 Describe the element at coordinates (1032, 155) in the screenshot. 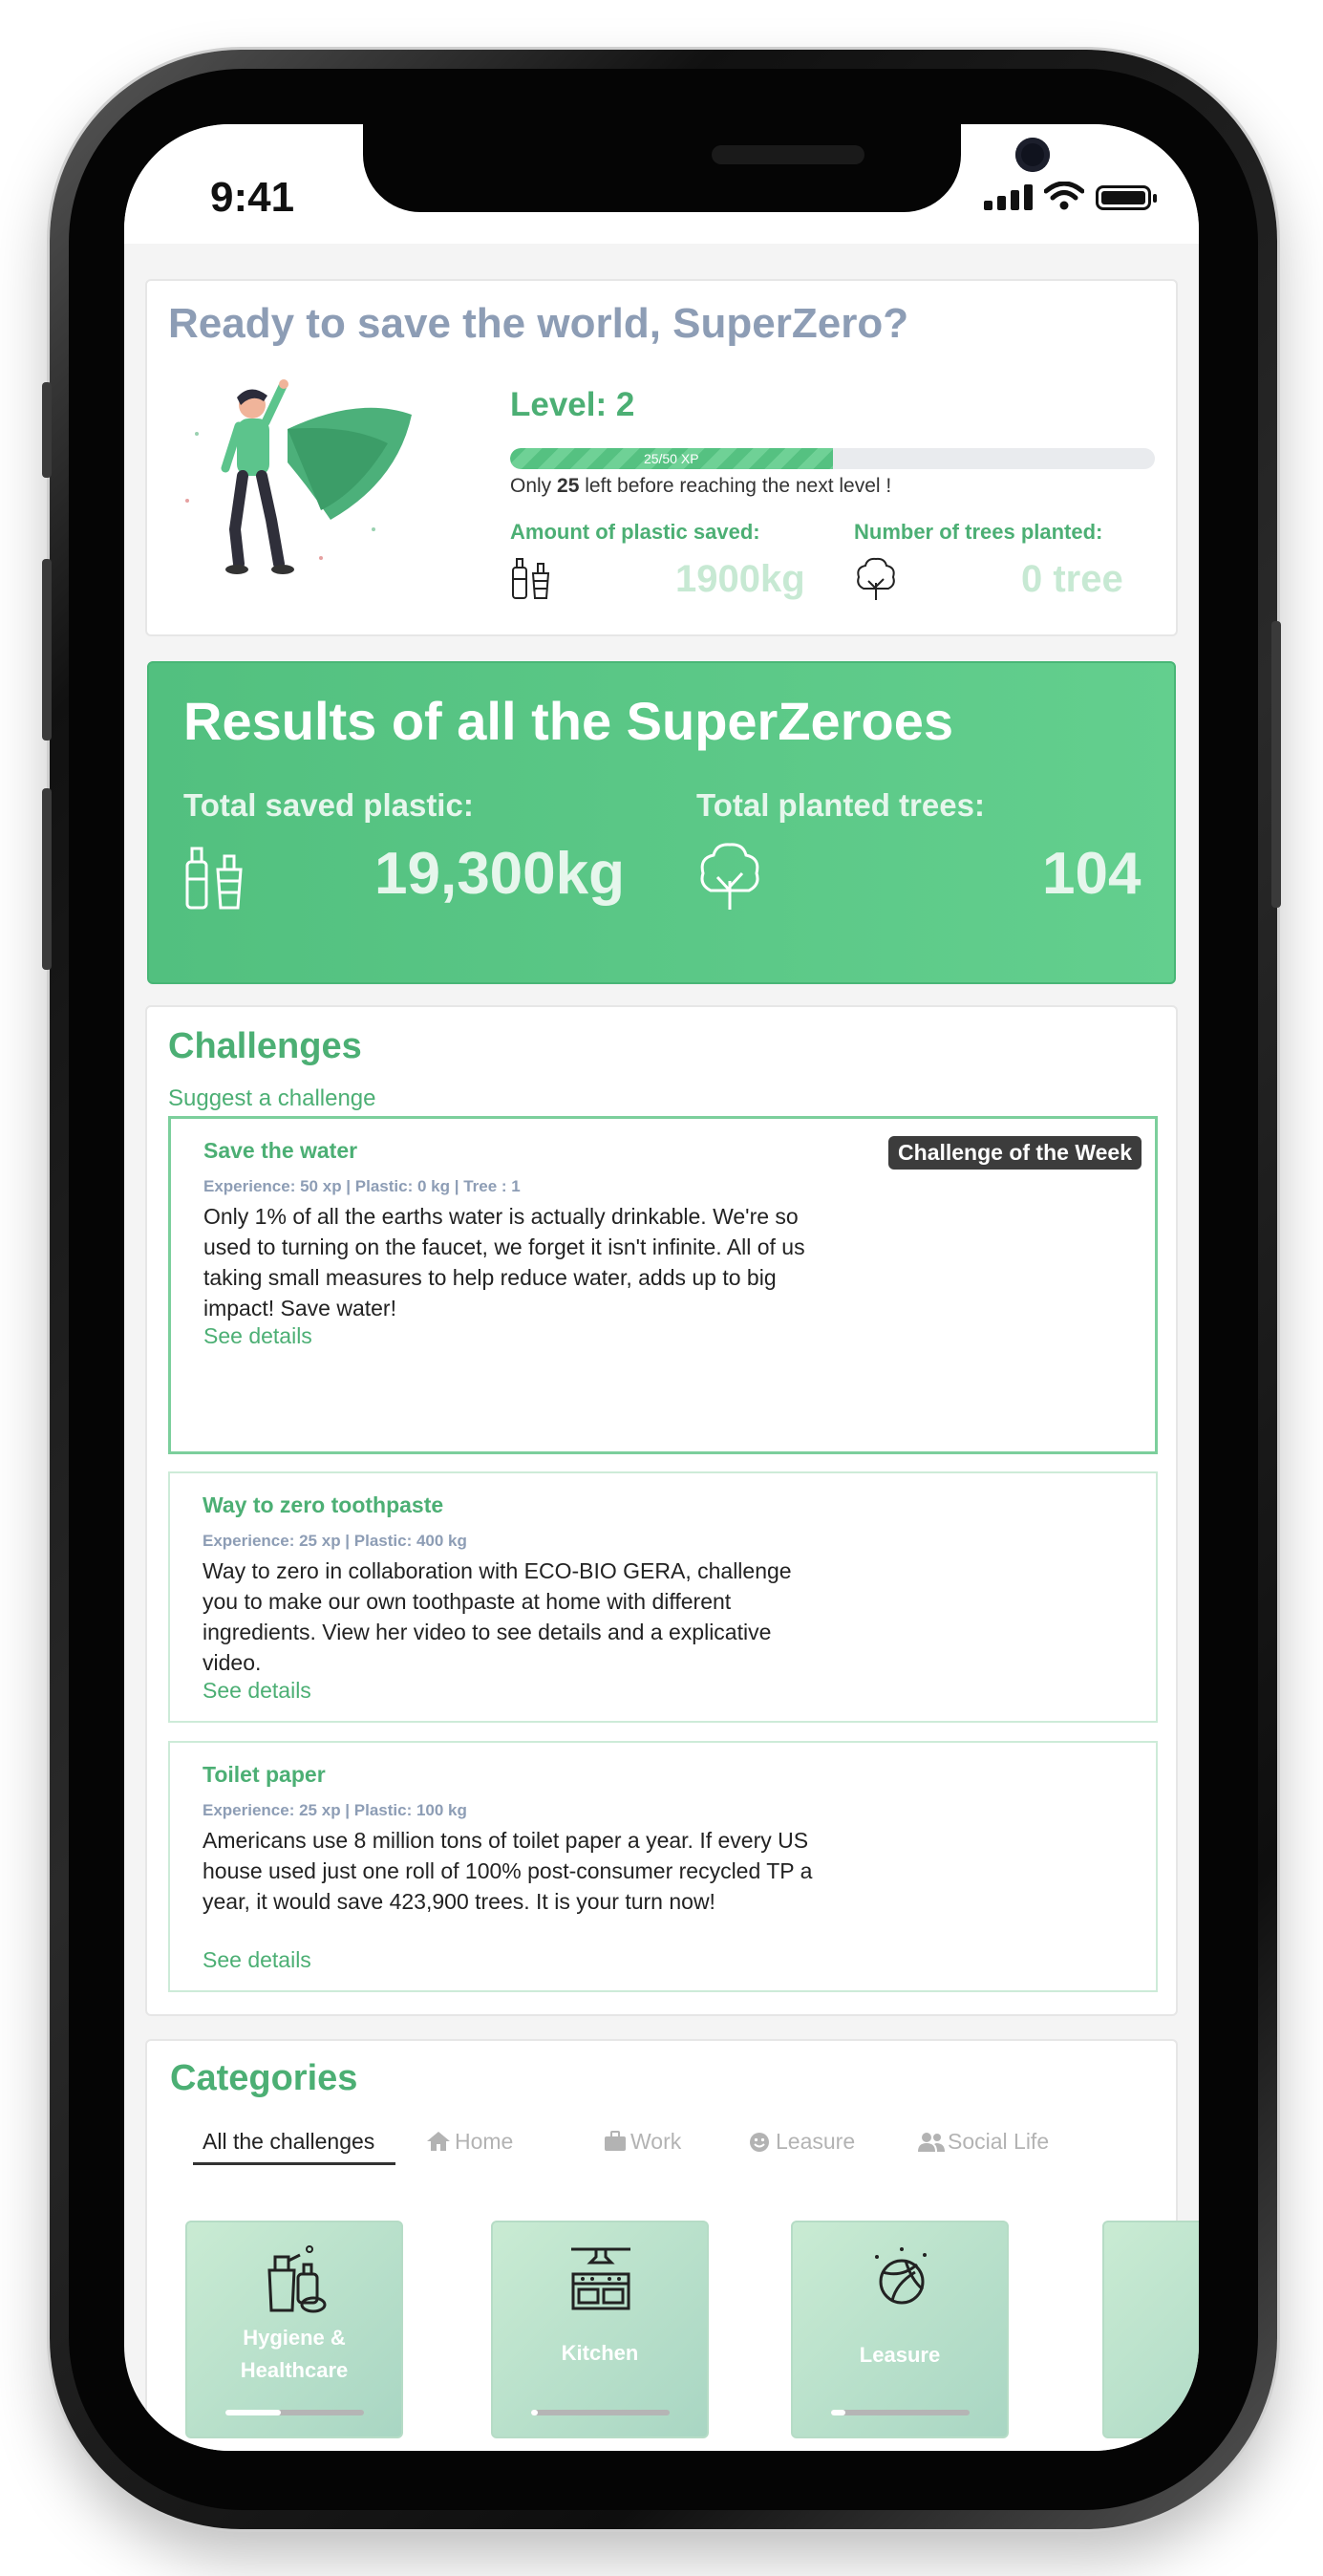

I see `front-camera` at that location.